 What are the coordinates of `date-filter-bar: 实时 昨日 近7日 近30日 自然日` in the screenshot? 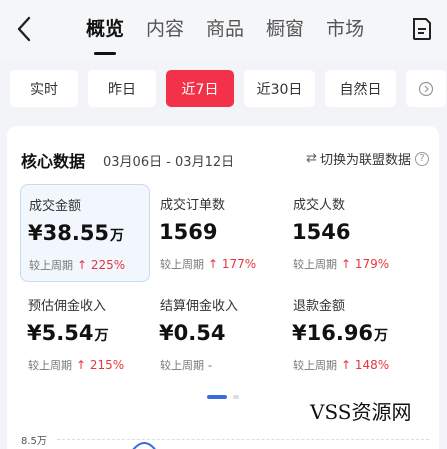 It's located at (228, 89).